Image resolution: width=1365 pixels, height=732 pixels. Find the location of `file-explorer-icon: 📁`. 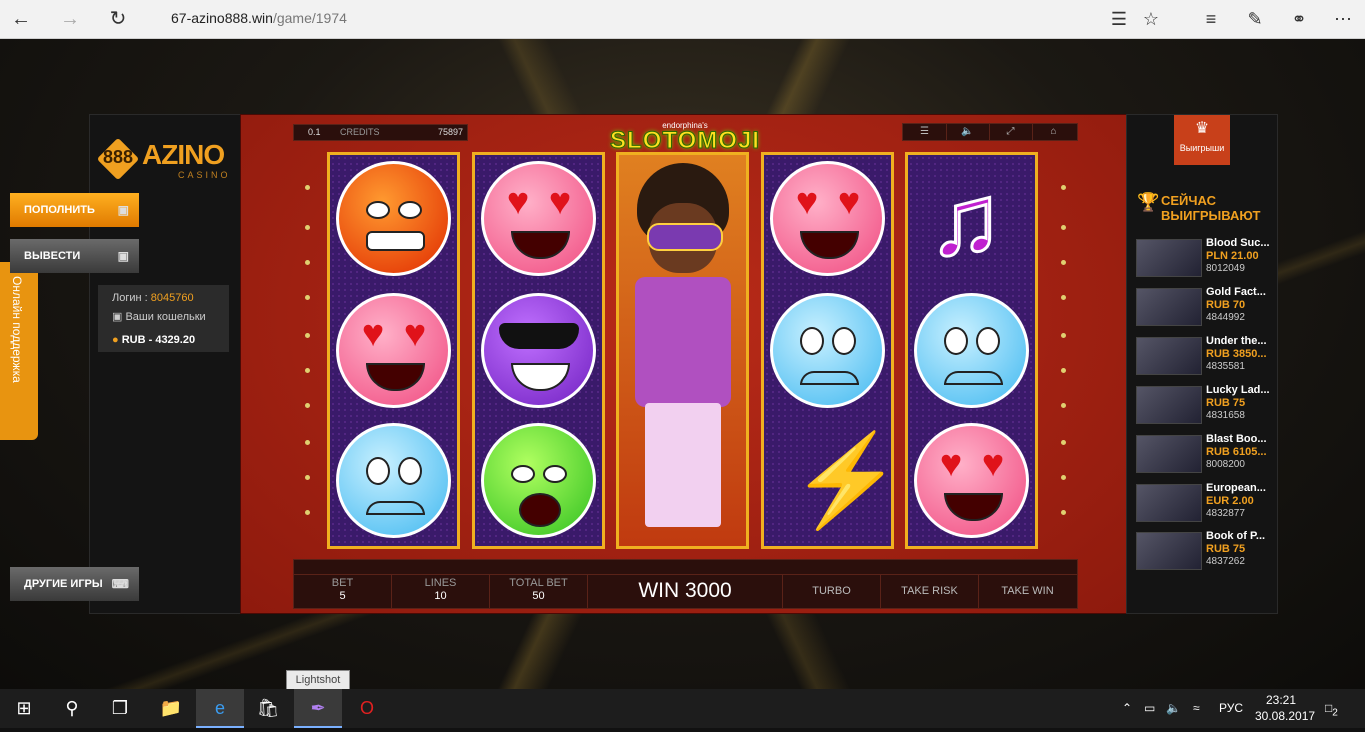

file-explorer-icon: 📁 is located at coordinates (171, 708).